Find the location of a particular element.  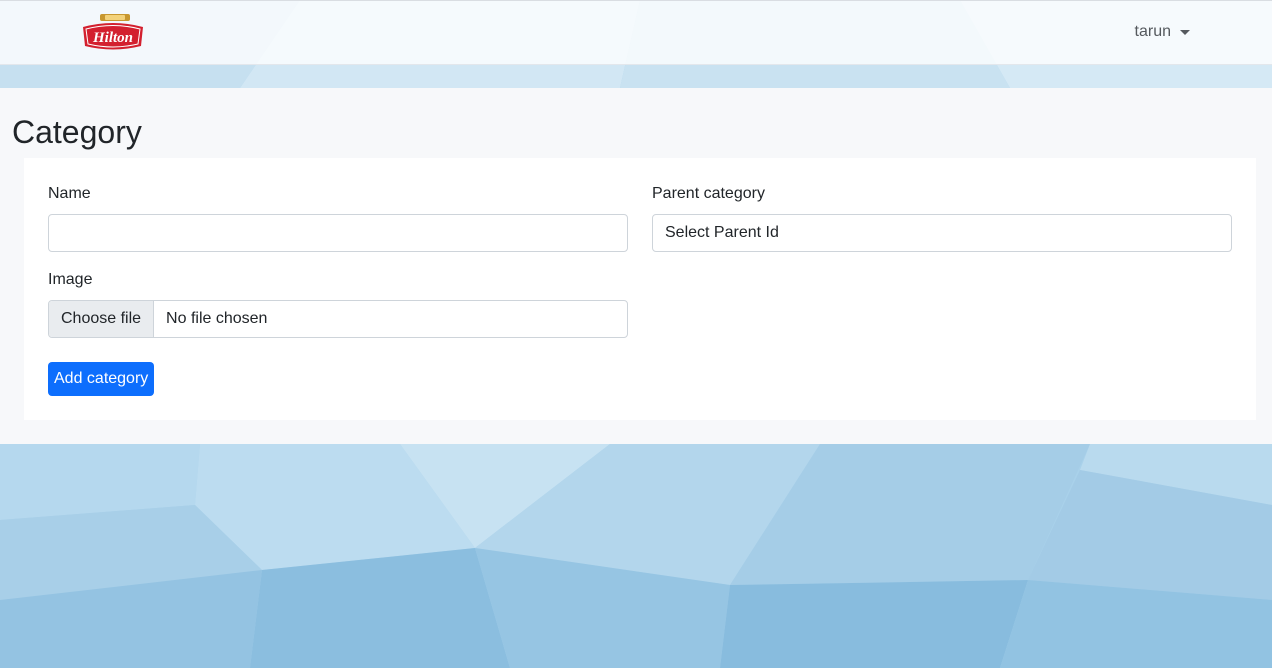

user-menu-dropdown: tarun is located at coordinates (1162, 32).